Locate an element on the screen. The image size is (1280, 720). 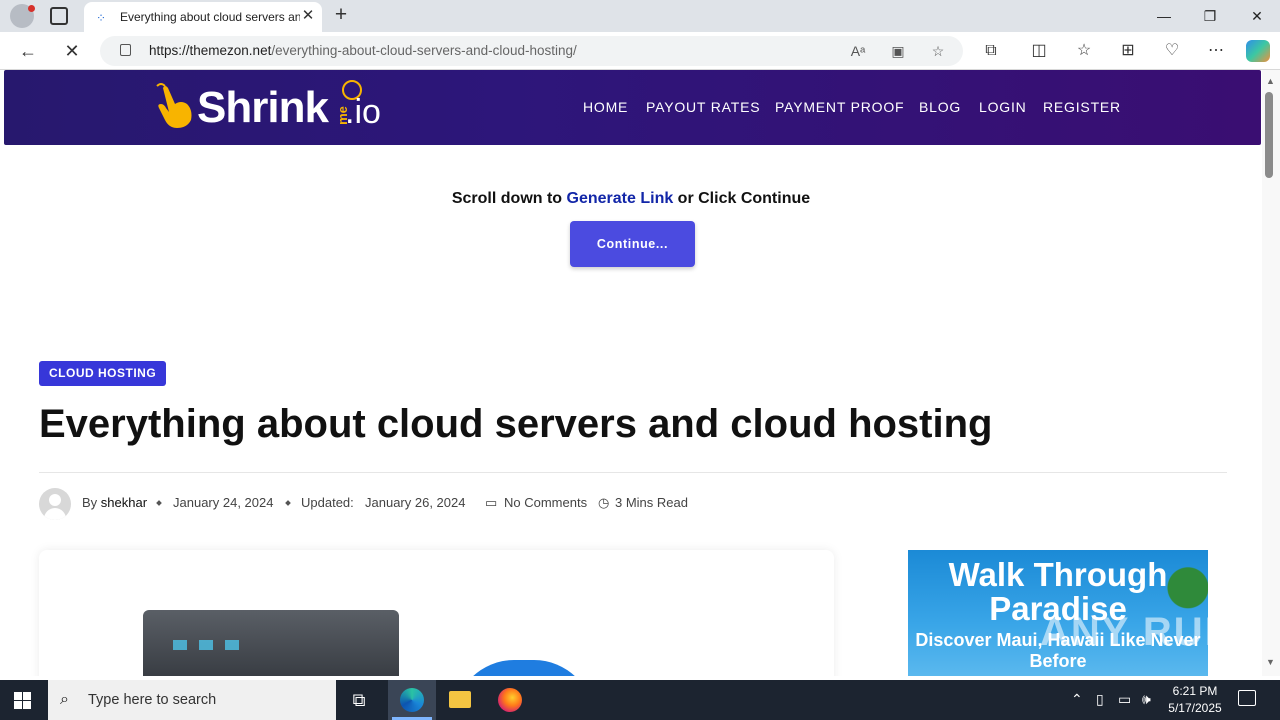
minimize-button: — is located at coordinates (1164, 16).